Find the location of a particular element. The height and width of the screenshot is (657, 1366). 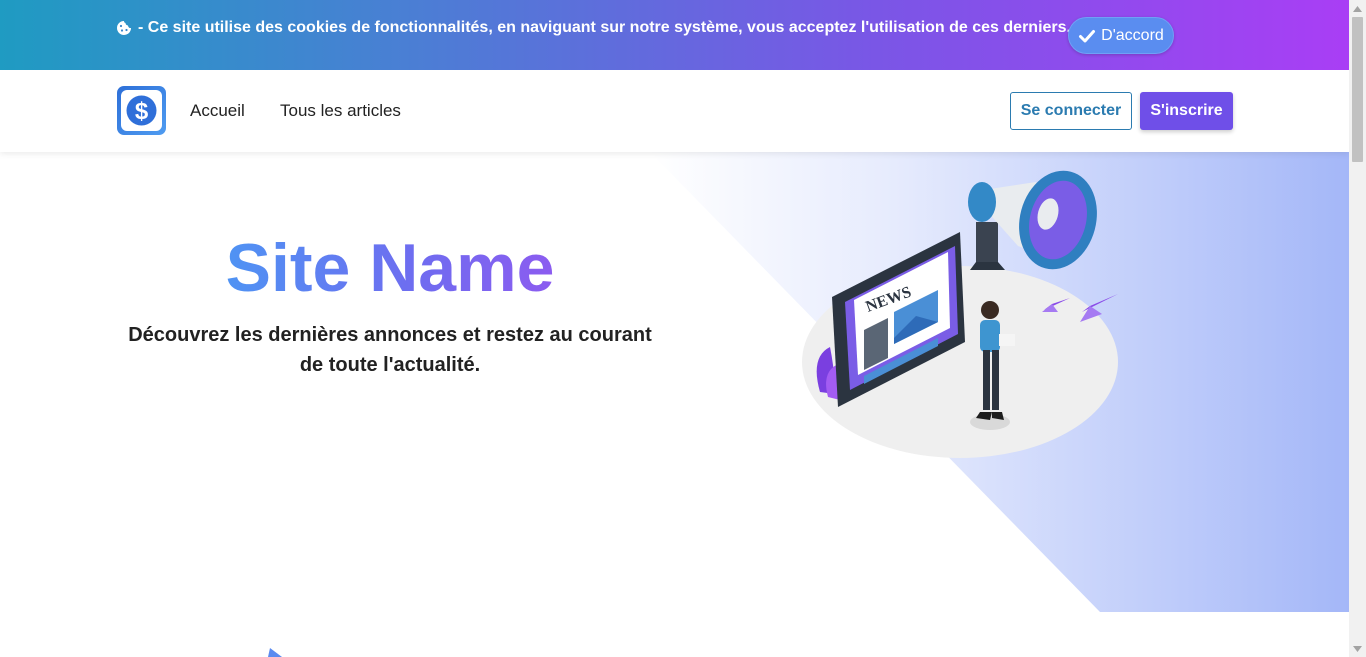

check-icon is located at coordinates (1087, 35).